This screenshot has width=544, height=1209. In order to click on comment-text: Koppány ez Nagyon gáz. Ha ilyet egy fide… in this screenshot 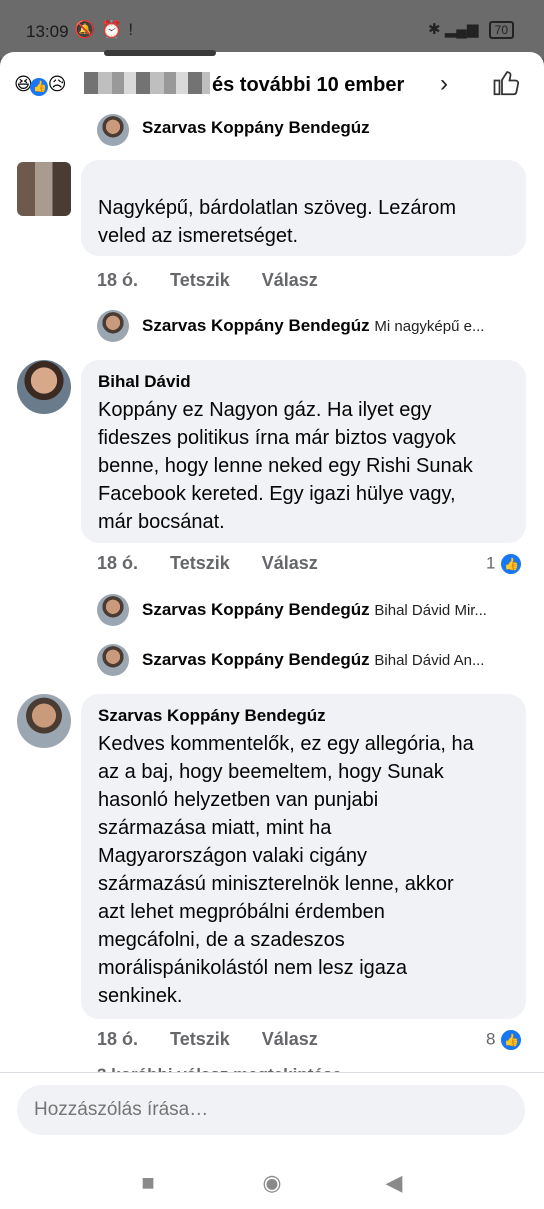, I will do `click(285, 466)`.